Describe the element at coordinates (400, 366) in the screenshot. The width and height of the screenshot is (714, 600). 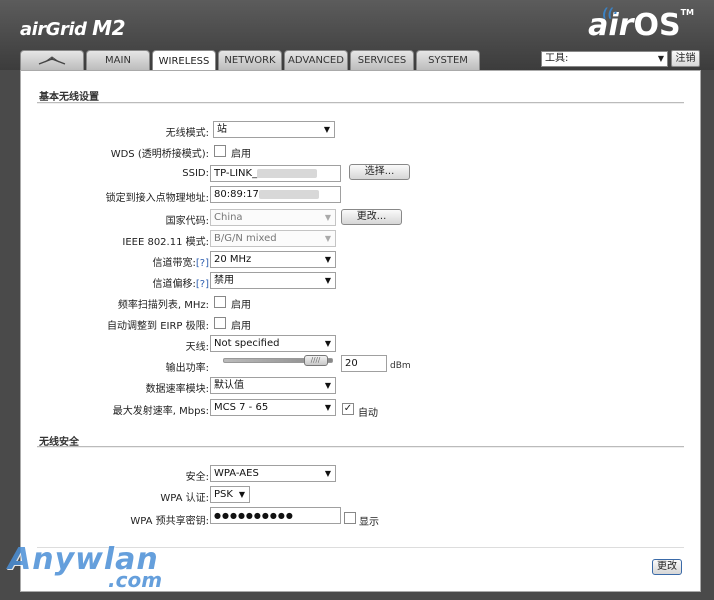
I see `output-power-unit: dBm` at that location.